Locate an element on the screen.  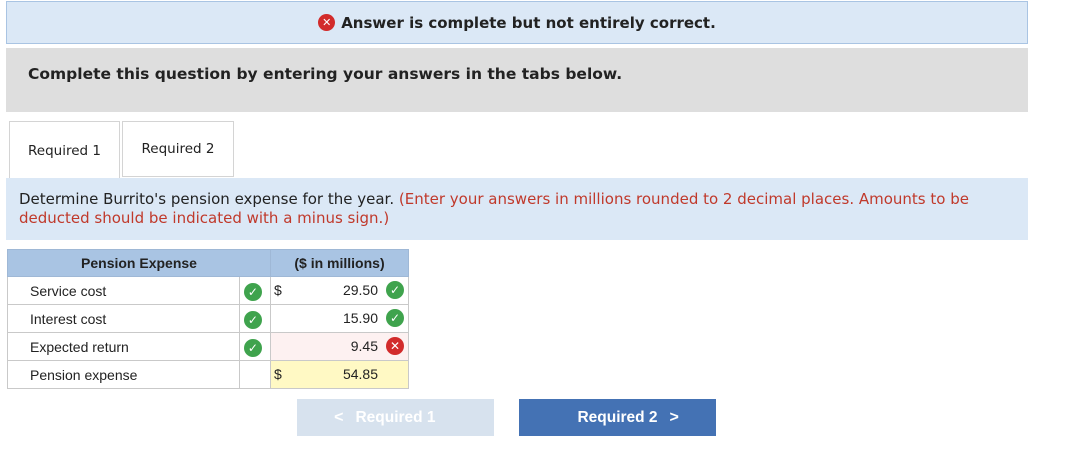
label-check-cell is located at coordinates (255, 374).